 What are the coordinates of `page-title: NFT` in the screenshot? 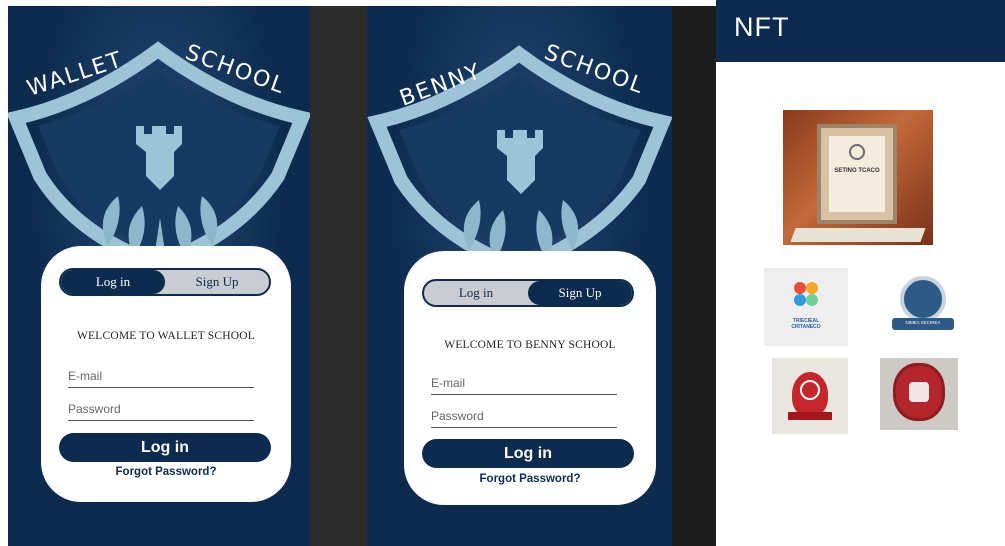 It's located at (762, 27).